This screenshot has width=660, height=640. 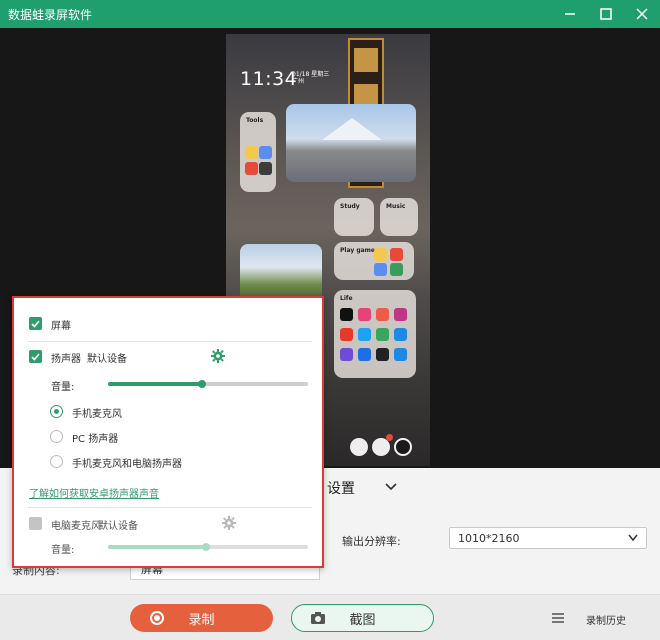 I want to click on music-widget: Music, so click(x=399, y=217).